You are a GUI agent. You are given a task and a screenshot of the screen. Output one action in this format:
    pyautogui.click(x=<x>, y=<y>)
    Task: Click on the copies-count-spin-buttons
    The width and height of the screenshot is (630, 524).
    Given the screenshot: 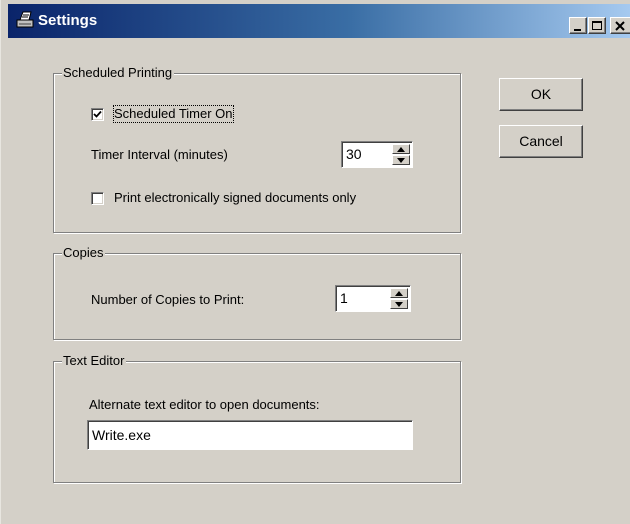 What is the action you would take?
    pyautogui.click(x=399, y=298)
    